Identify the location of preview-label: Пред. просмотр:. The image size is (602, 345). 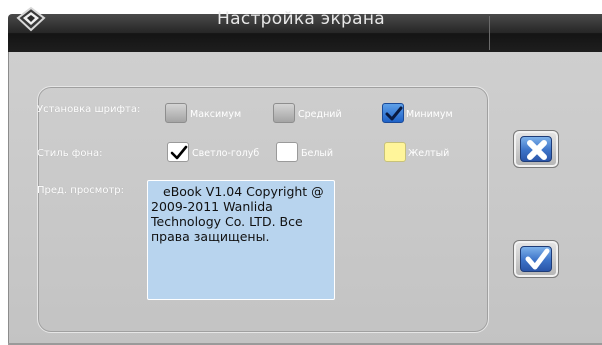
(80, 190).